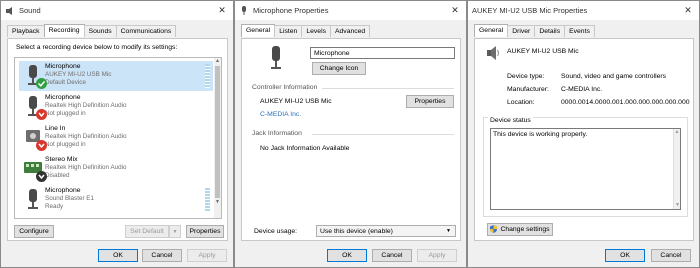 This screenshot has height=268, width=700. I want to click on controller-vendor-link: C-MEDIA Inc., so click(280, 114).